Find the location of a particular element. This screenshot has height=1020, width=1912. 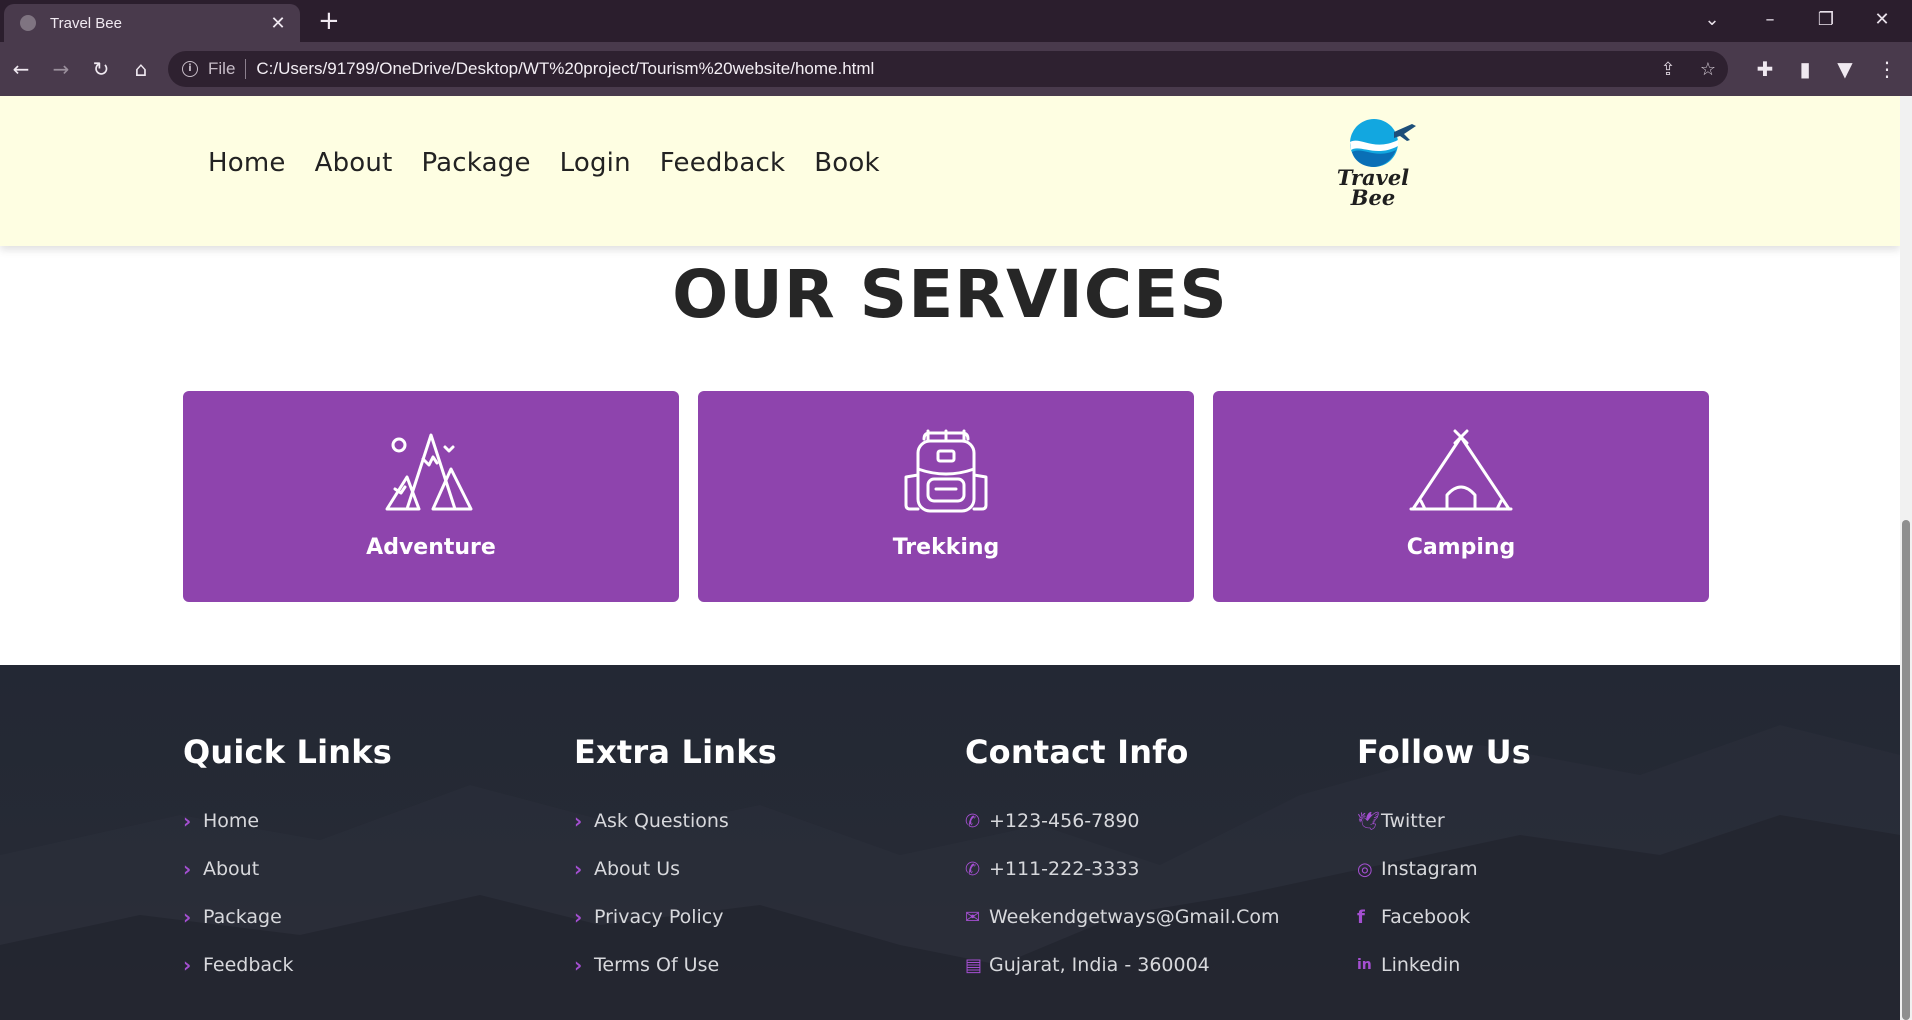

footer-link-label: Home is located at coordinates (231, 821).